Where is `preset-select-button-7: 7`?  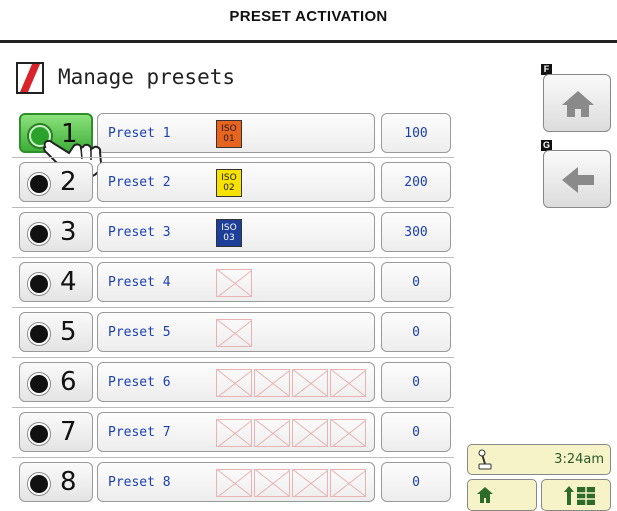 preset-select-button-7: 7 is located at coordinates (56, 432).